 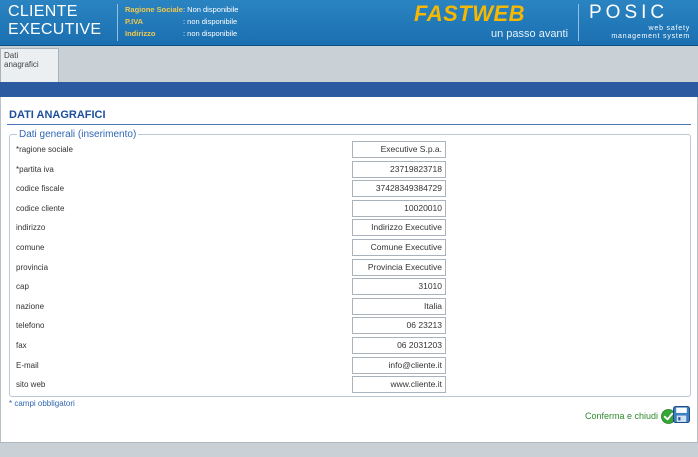 I want to click on fastweb-logo: FASTWEB, so click(x=470, y=13).